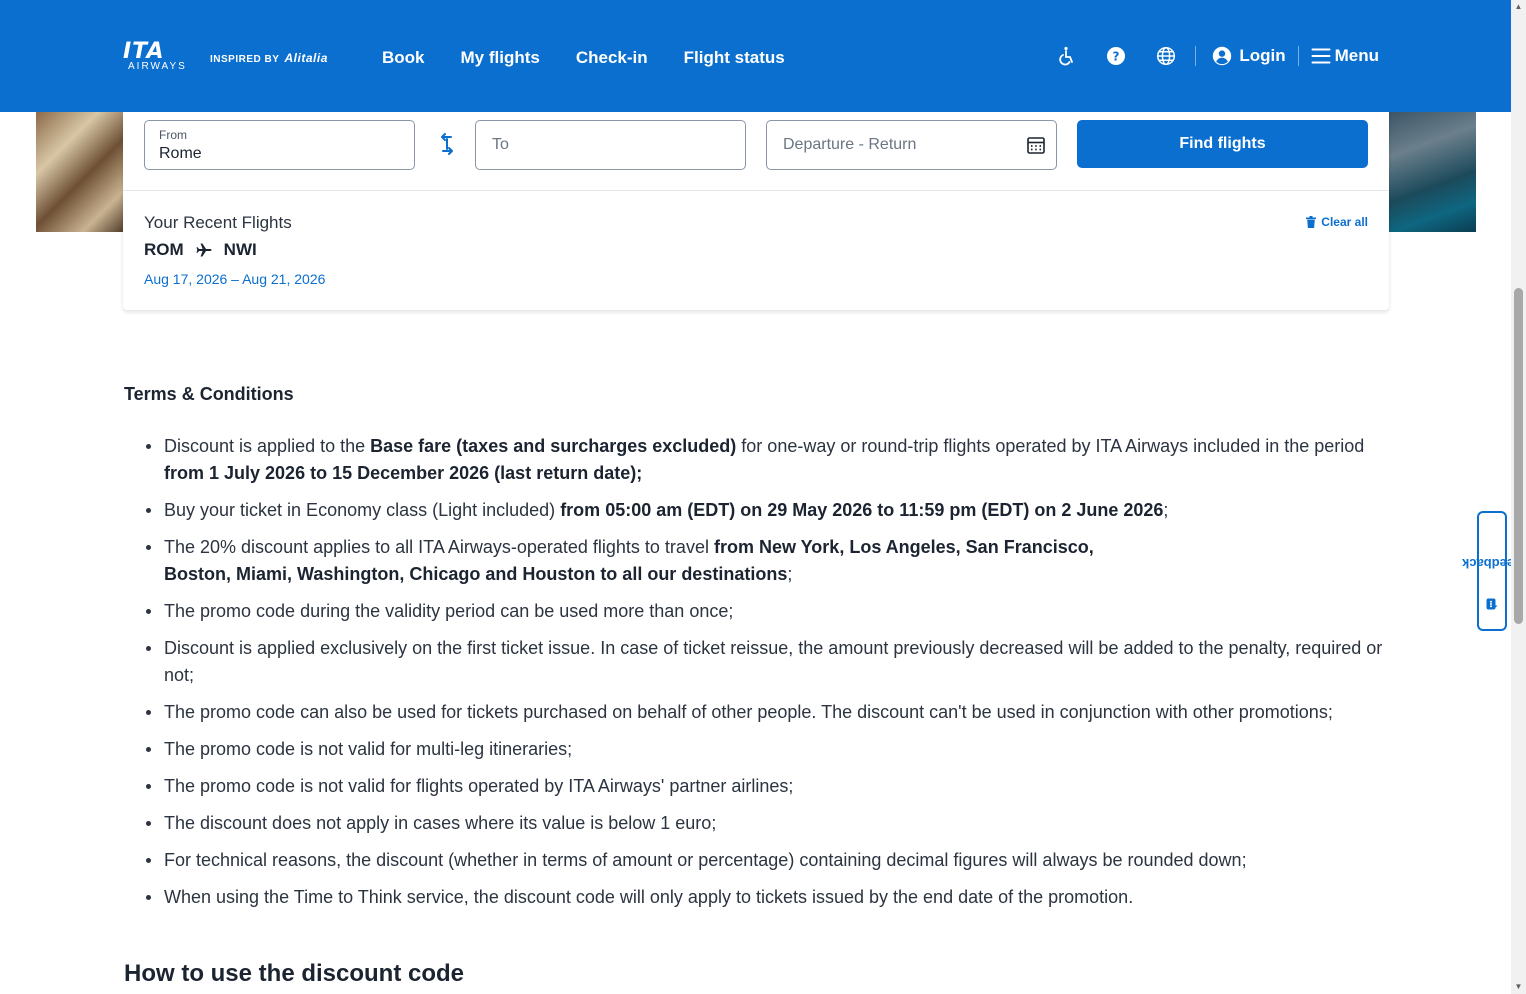  What do you see at coordinates (1311, 222) in the screenshot?
I see `trash-icon` at bounding box center [1311, 222].